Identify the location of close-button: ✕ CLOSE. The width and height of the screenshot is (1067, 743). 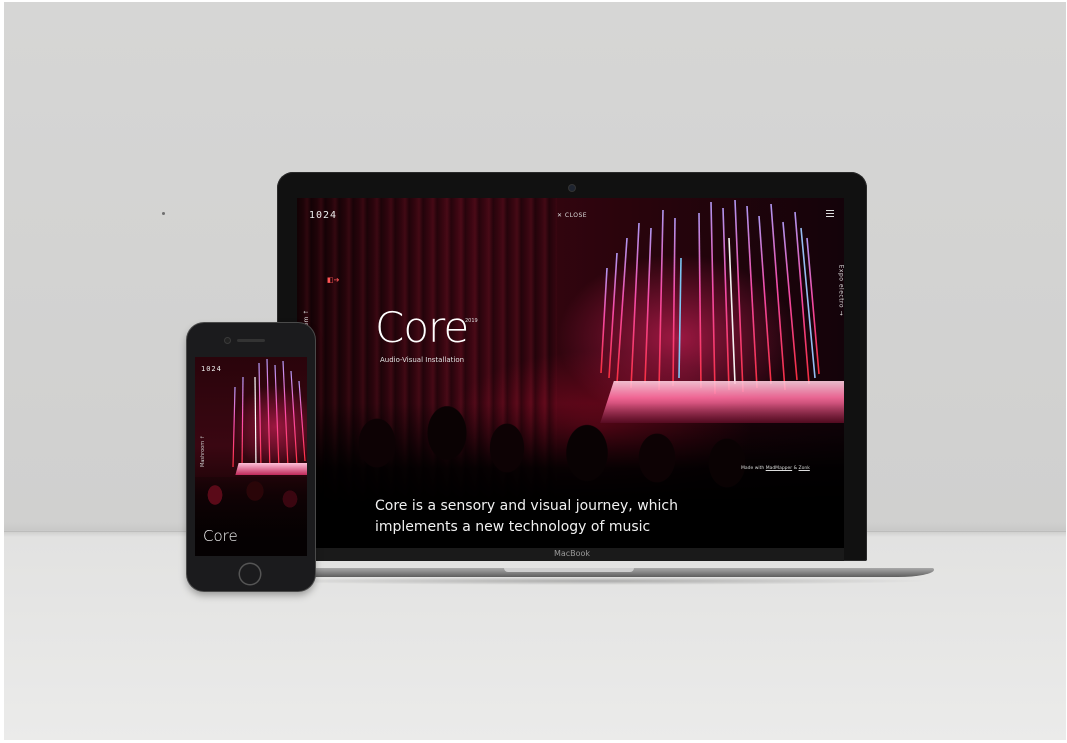
(572, 215).